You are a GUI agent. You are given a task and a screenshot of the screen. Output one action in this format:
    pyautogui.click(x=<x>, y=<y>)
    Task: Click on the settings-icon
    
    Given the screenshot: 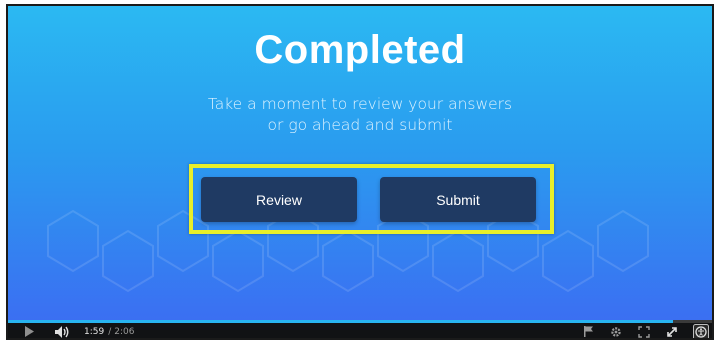 What is the action you would take?
    pyautogui.click(x=616, y=332)
    